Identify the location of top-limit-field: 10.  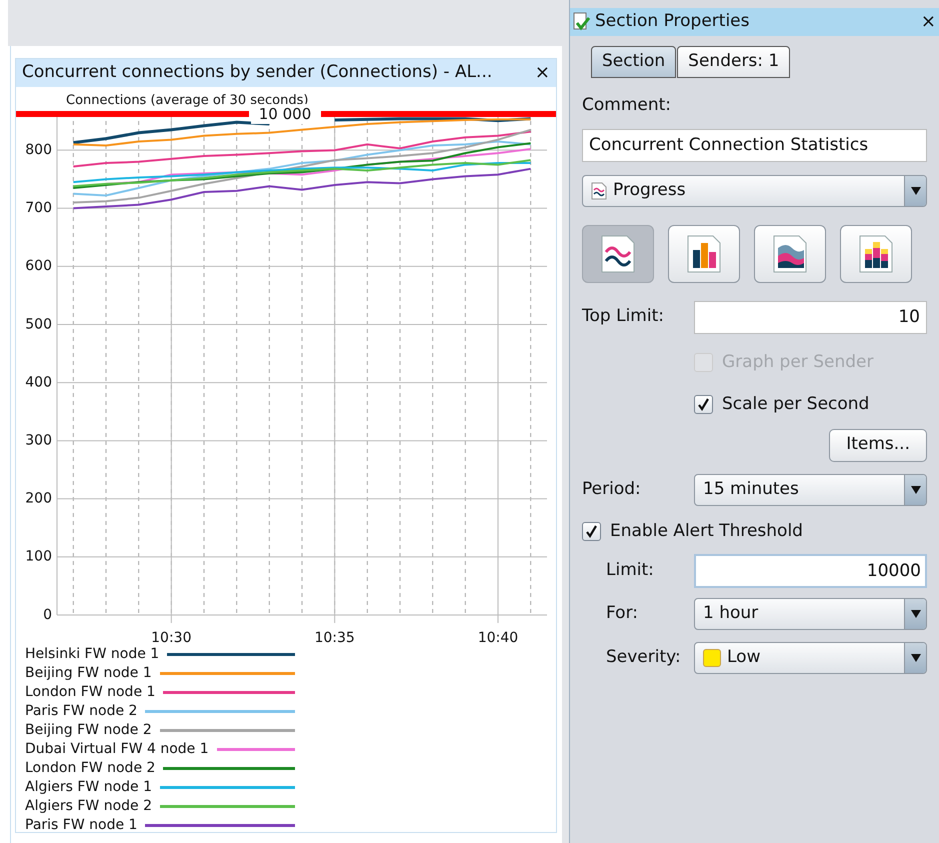
(810, 317).